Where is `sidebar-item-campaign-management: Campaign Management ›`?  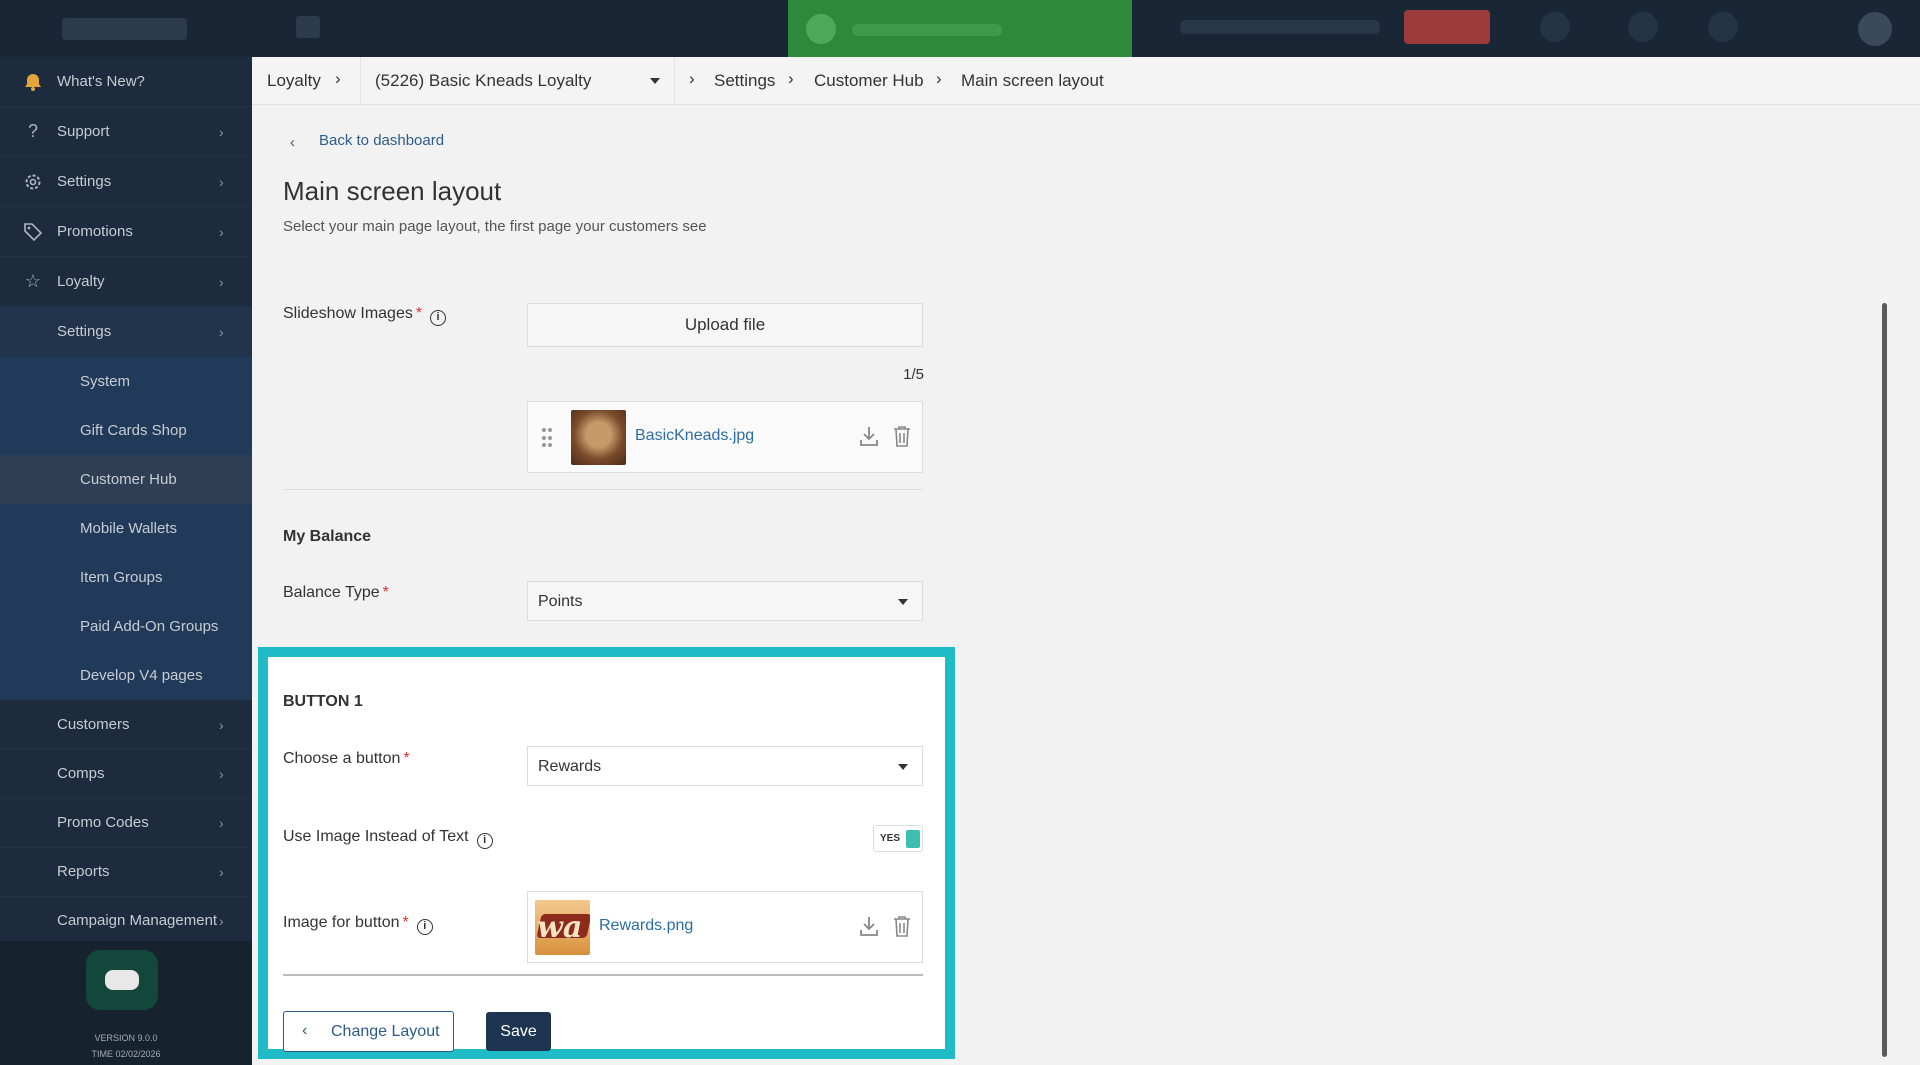 sidebar-item-campaign-management: Campaign Management › is located at coordinates (126, 921).